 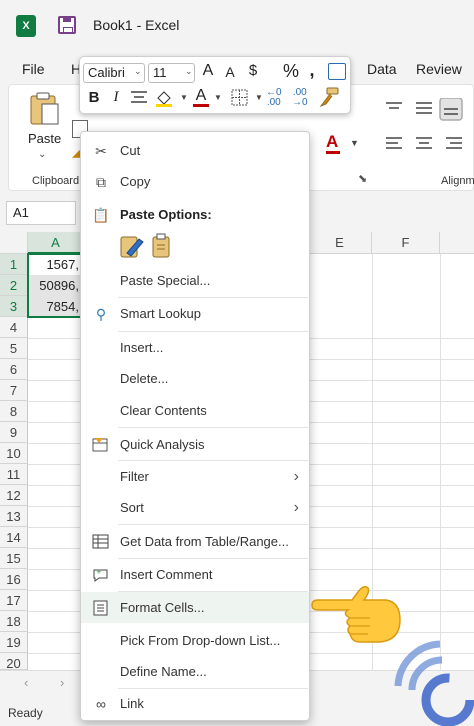 I want to click on font-color-mini-icon: A, so click(x=201, y=96).